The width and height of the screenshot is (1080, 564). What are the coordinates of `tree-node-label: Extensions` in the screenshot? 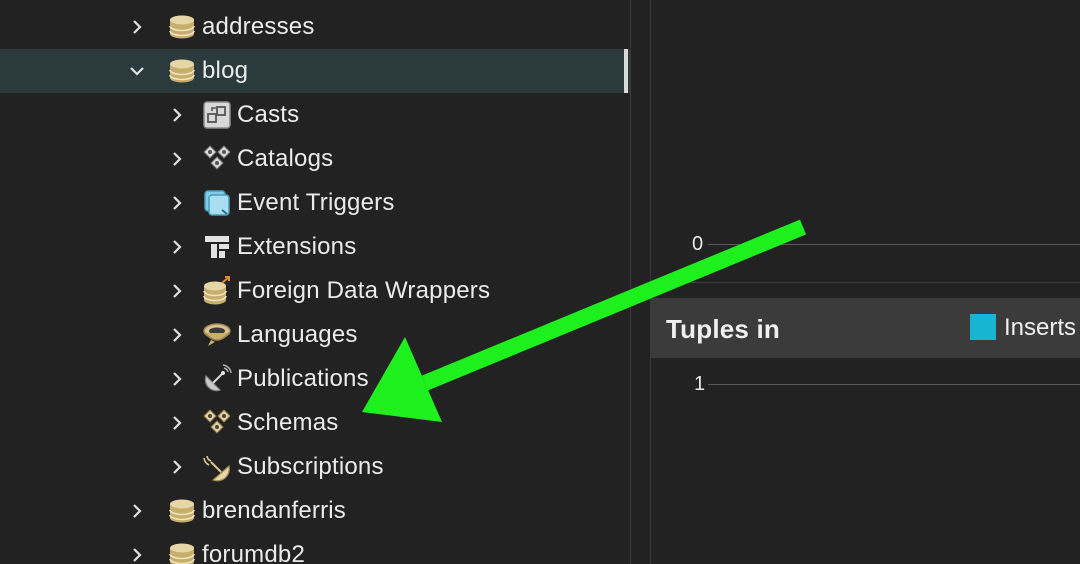 It's located at (297, 246).